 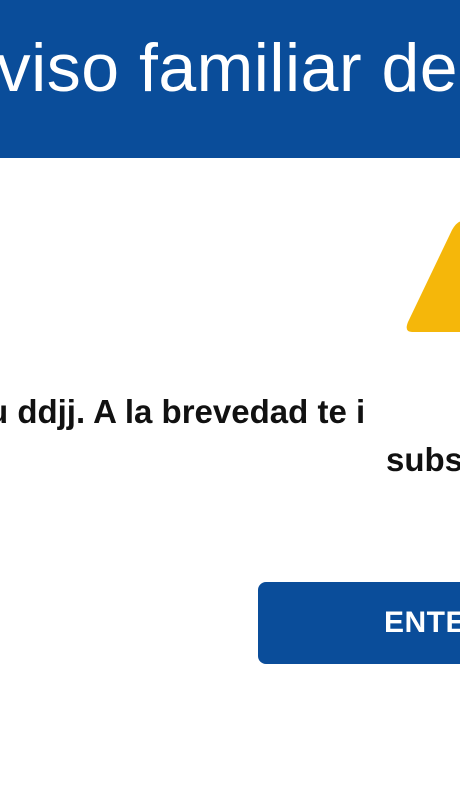 I want to click on confirm-button-label: ENTE, so click(x=422, y=622).